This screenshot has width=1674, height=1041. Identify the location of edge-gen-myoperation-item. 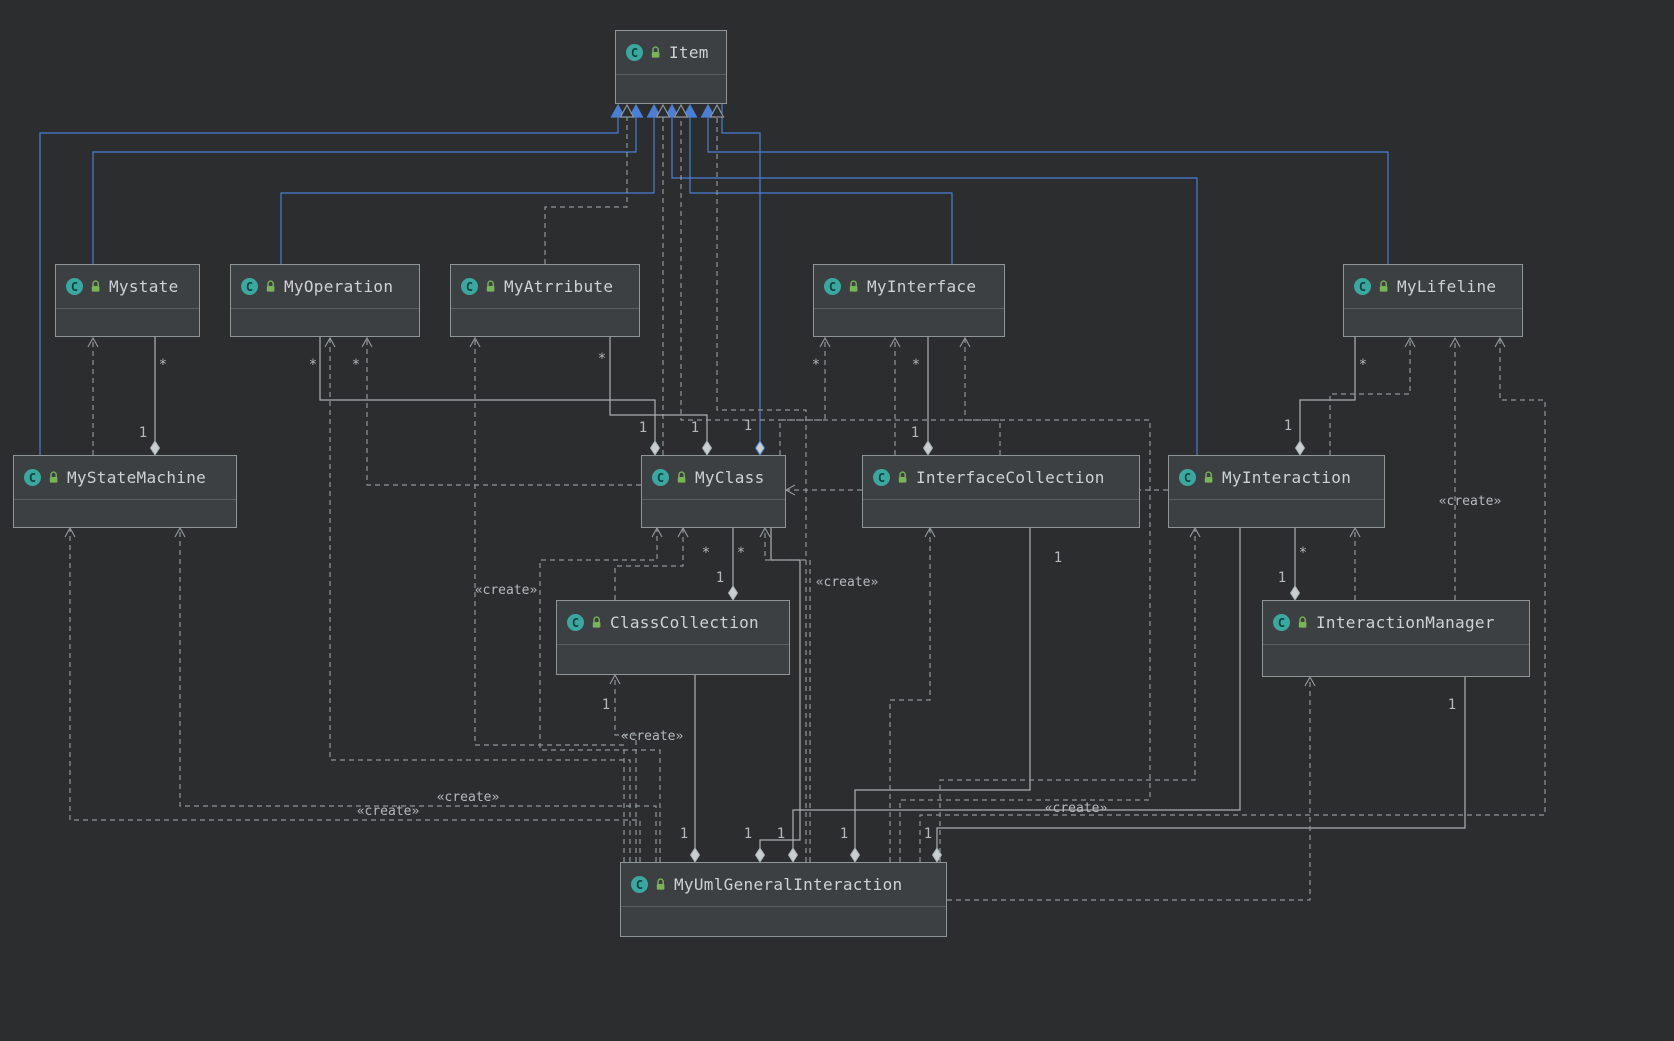
(471, 183).